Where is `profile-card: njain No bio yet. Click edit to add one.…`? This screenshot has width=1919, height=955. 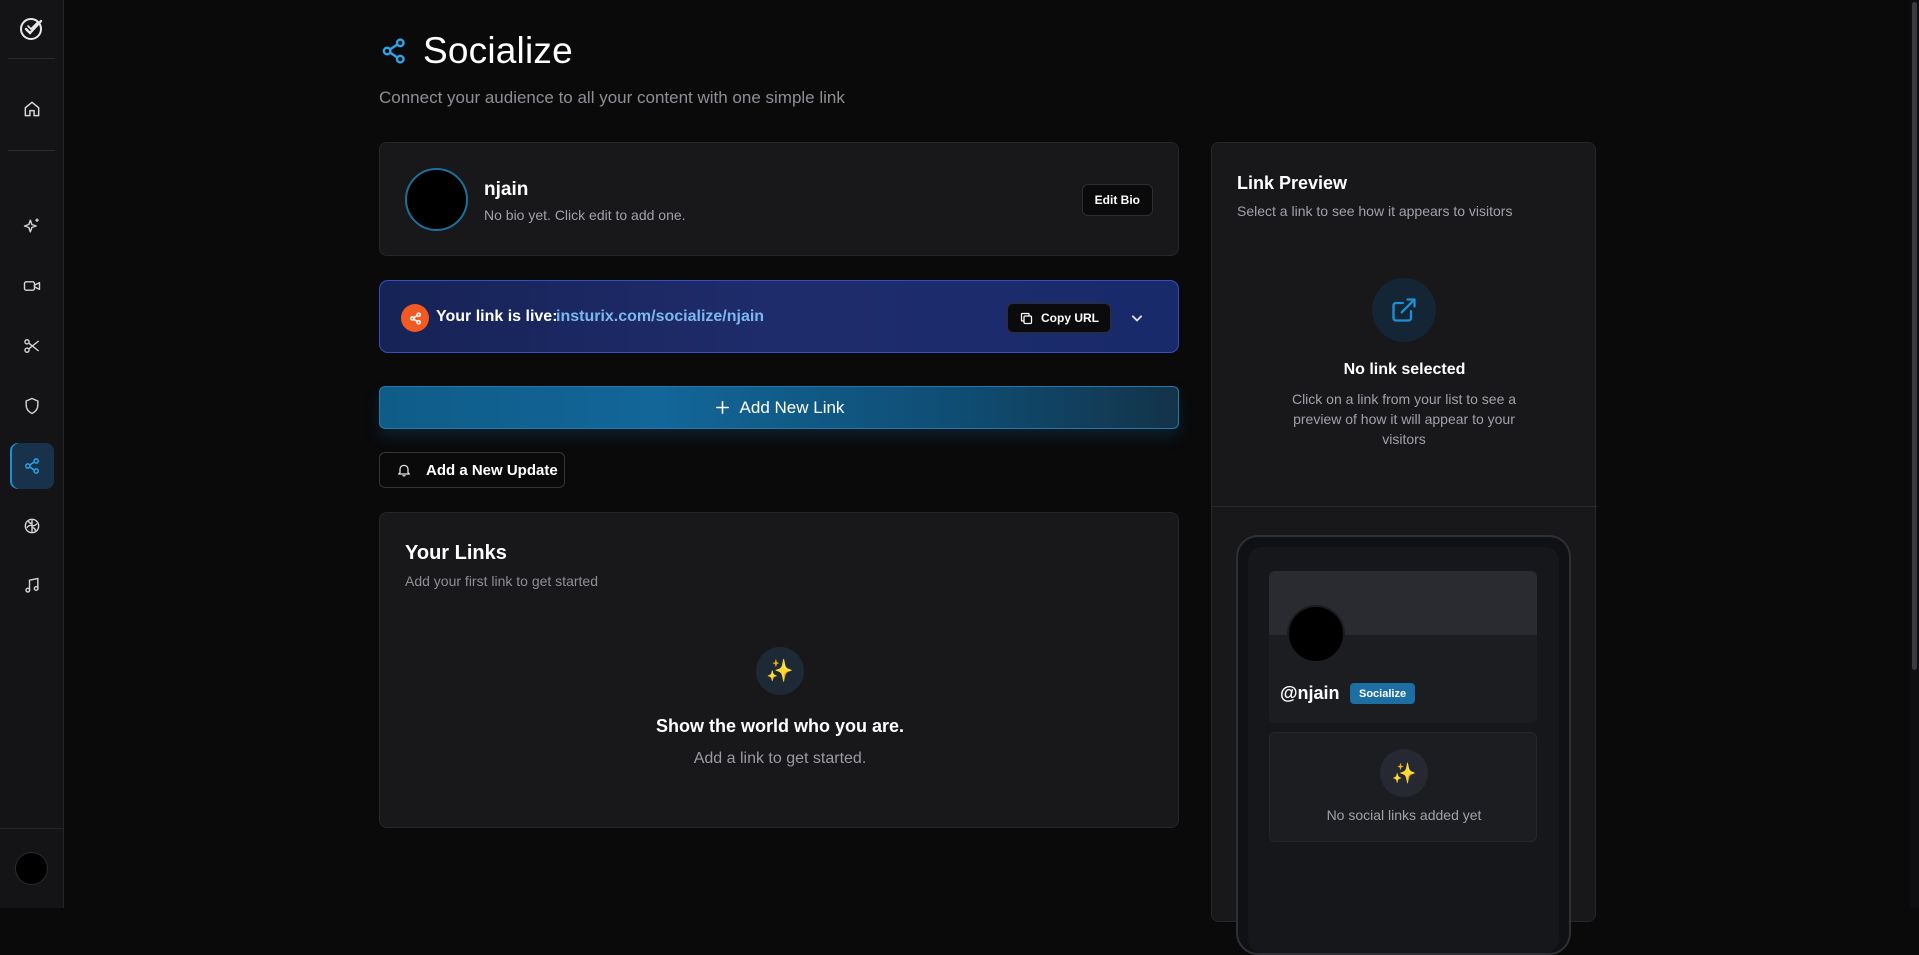
profile-card: njain No bio yet. Click edit to add one.… is located at coordinates (779, 199).